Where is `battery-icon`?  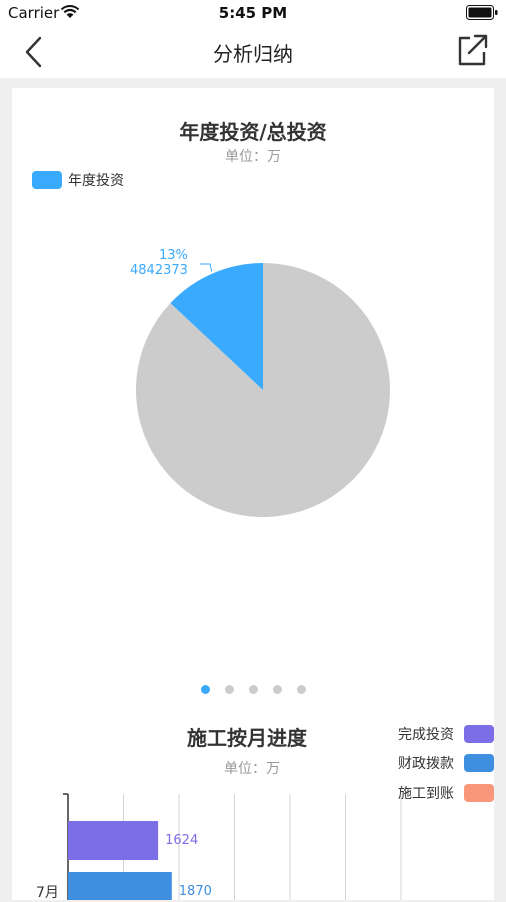 battery-icon is located at coordinates (482, 14).